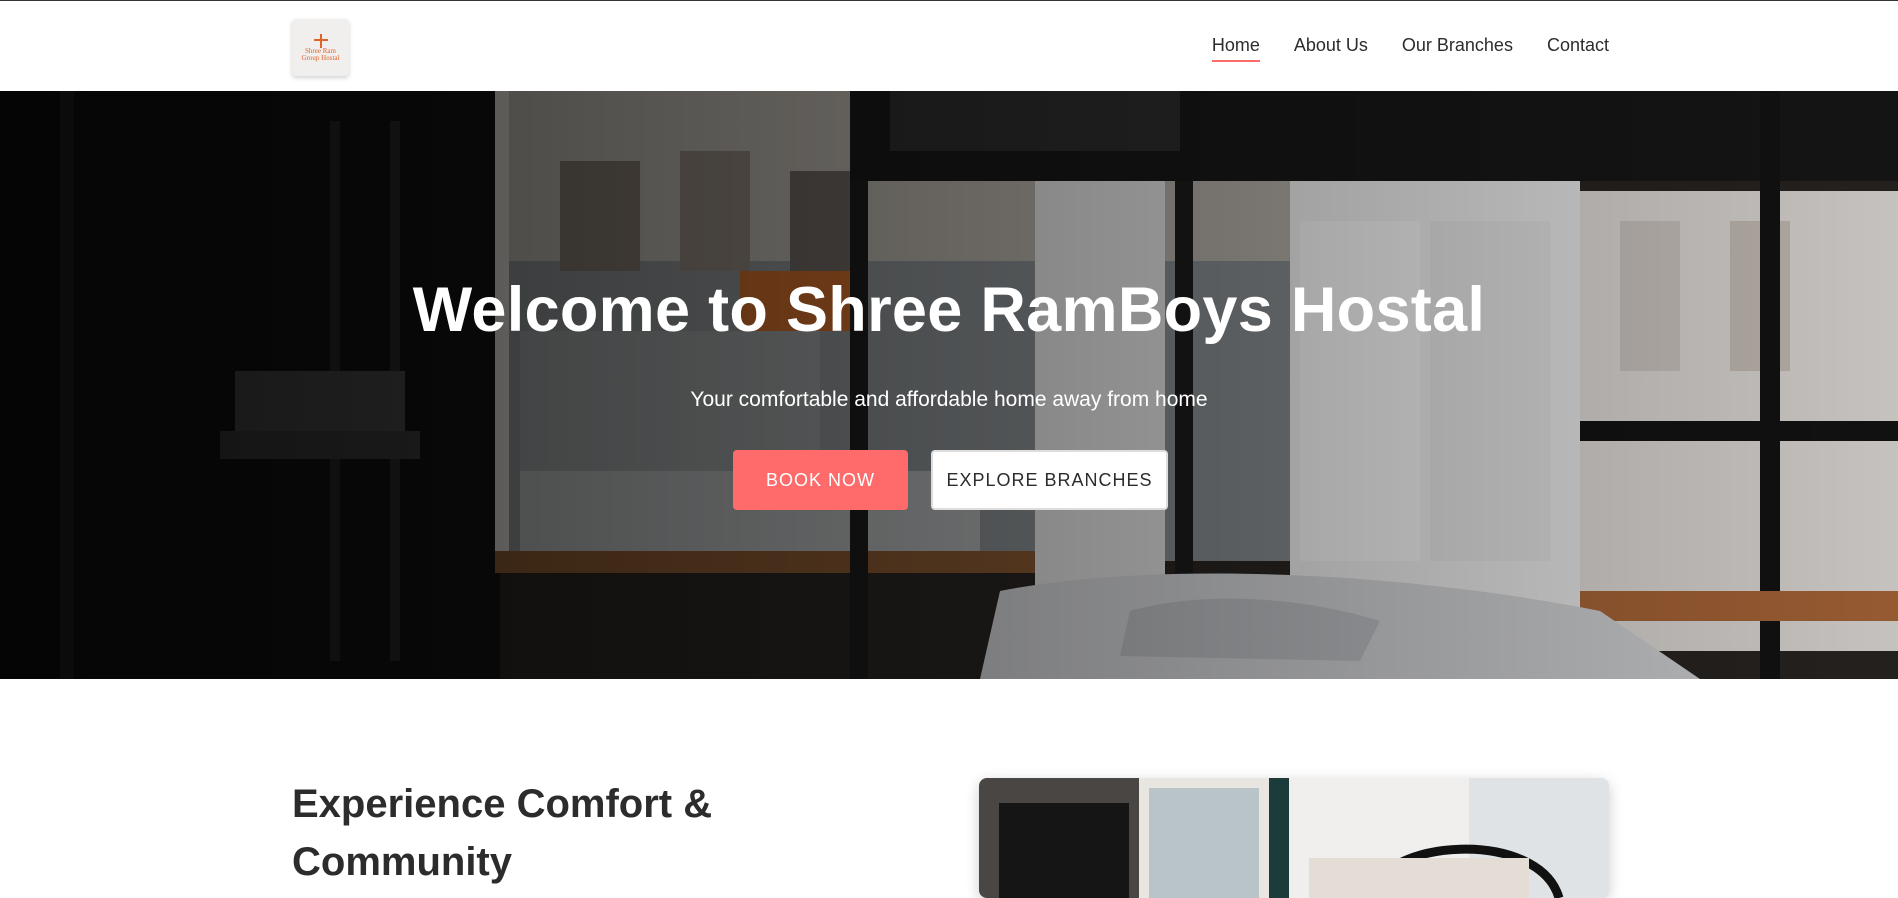 This screenshot has height=898, width=1898. I want to click on explore-branches-button: EXPLORE BRANCHES, so click(1049, 480).